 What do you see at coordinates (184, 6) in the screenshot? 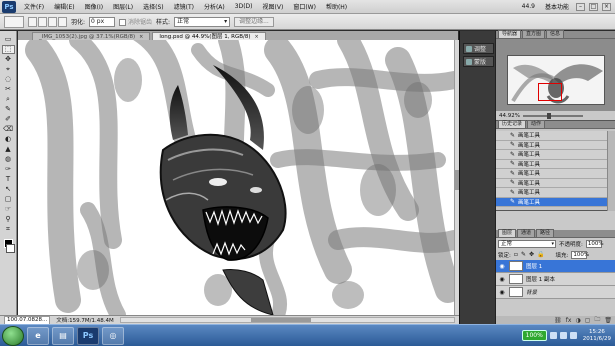
I see `menu-filter: 滤镜(T)` at bounding box center [184, 6].